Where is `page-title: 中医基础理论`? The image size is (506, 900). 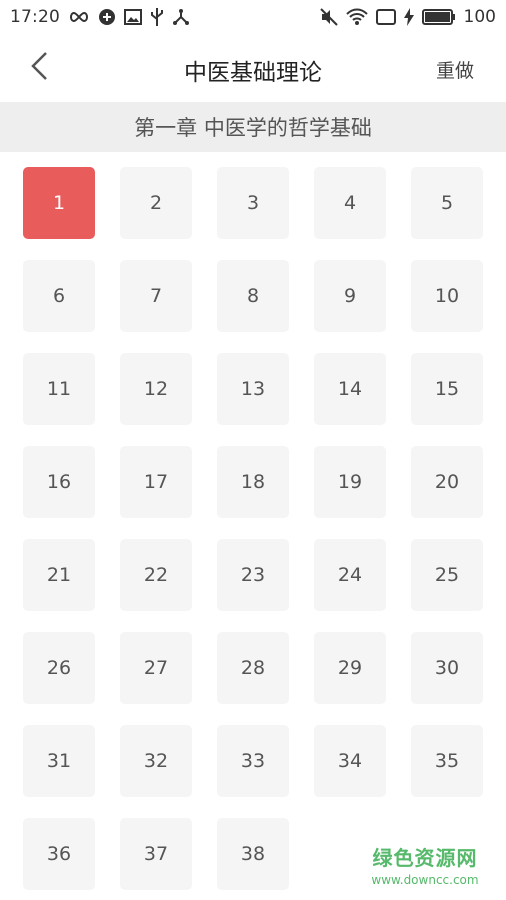 page-title: 中医基础理论 is located at coordinates (253, 73).